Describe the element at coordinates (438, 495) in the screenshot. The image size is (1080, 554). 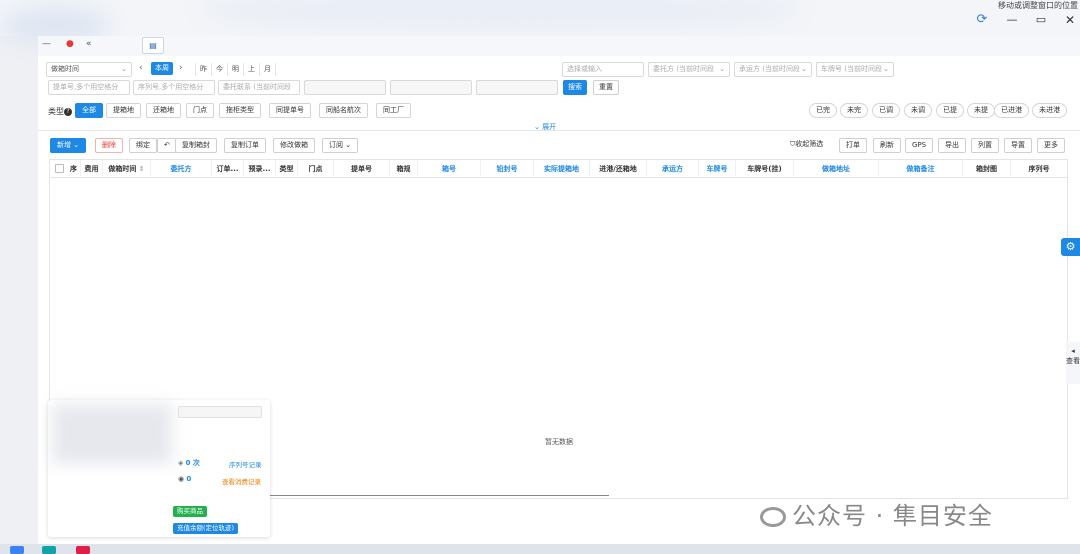
I see `horizontal-scrollbar` at that location.